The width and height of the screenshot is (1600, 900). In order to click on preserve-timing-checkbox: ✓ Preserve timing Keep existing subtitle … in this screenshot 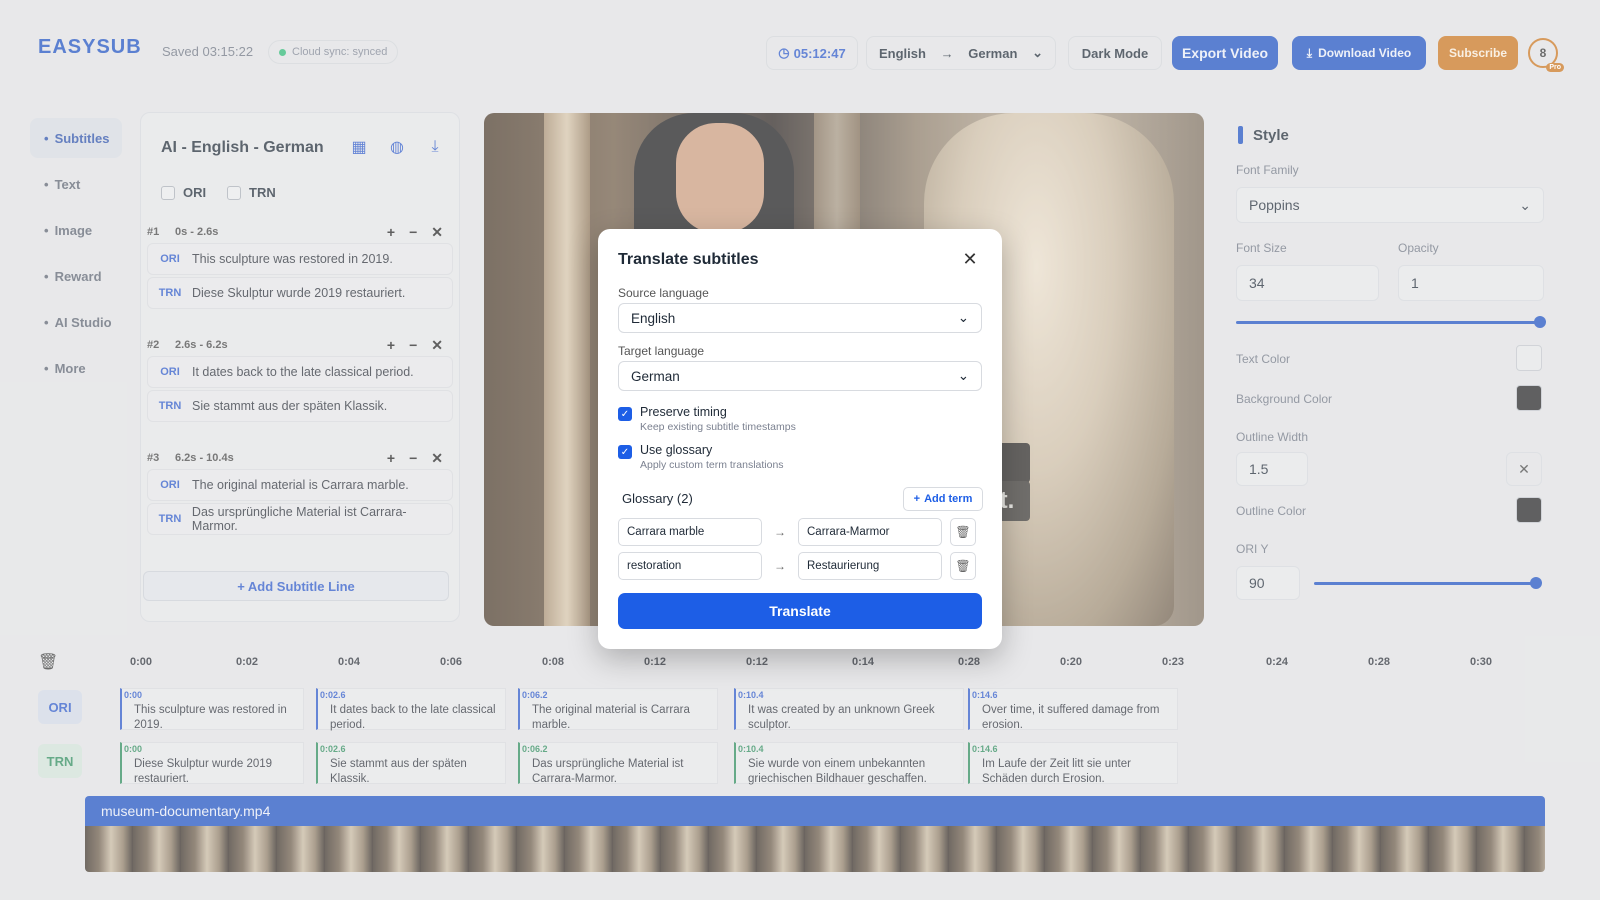, I will do `click(707, 419)`.